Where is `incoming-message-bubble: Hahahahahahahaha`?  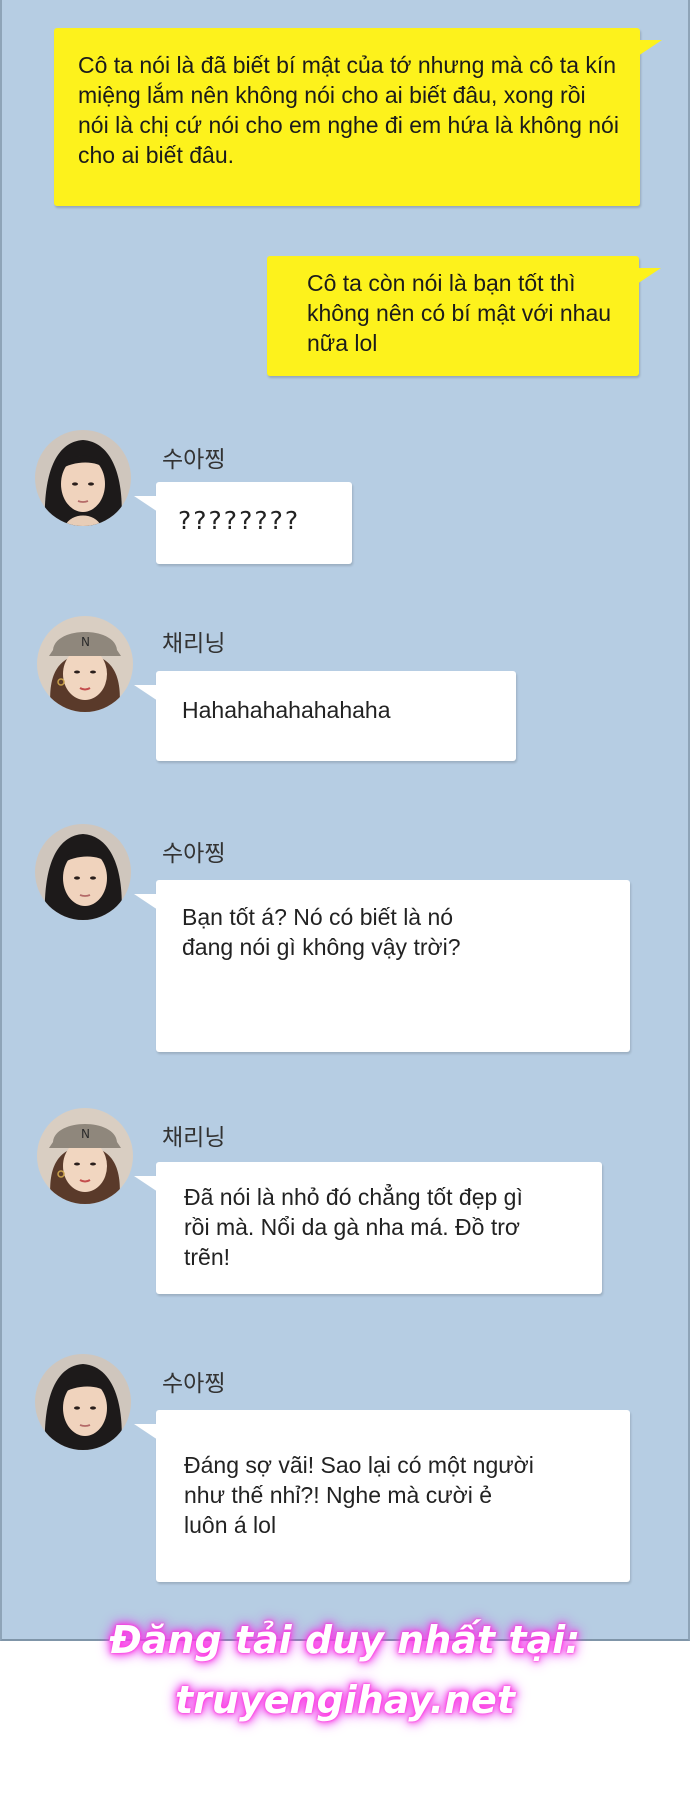
incoming-message-bubble: Hahahahahahahaha is located at coordinates (325, 716).